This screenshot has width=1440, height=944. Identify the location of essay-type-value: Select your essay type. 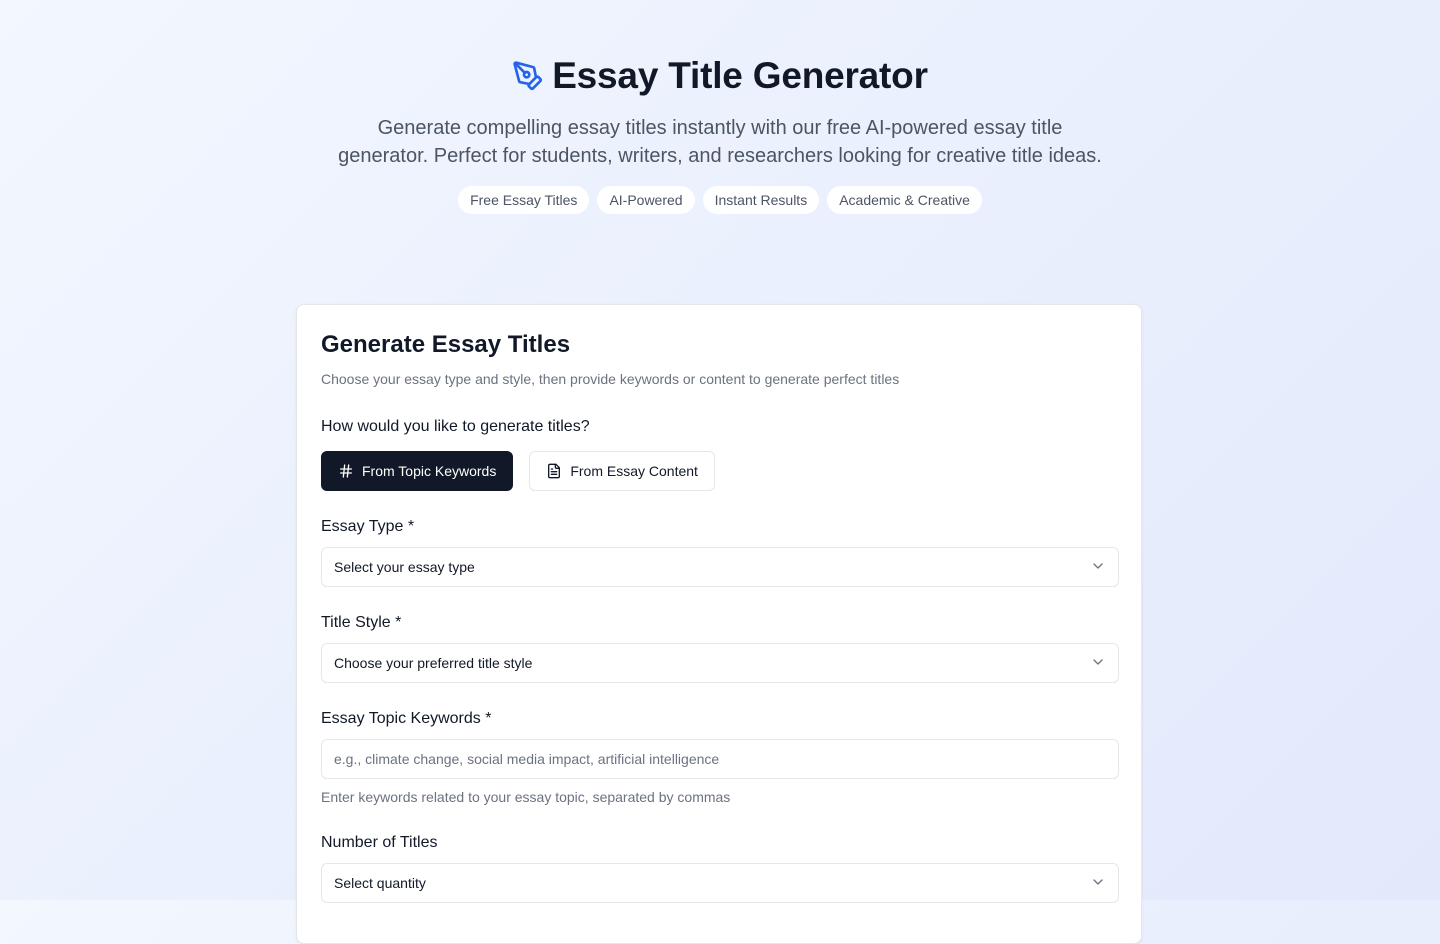
(404, 567).